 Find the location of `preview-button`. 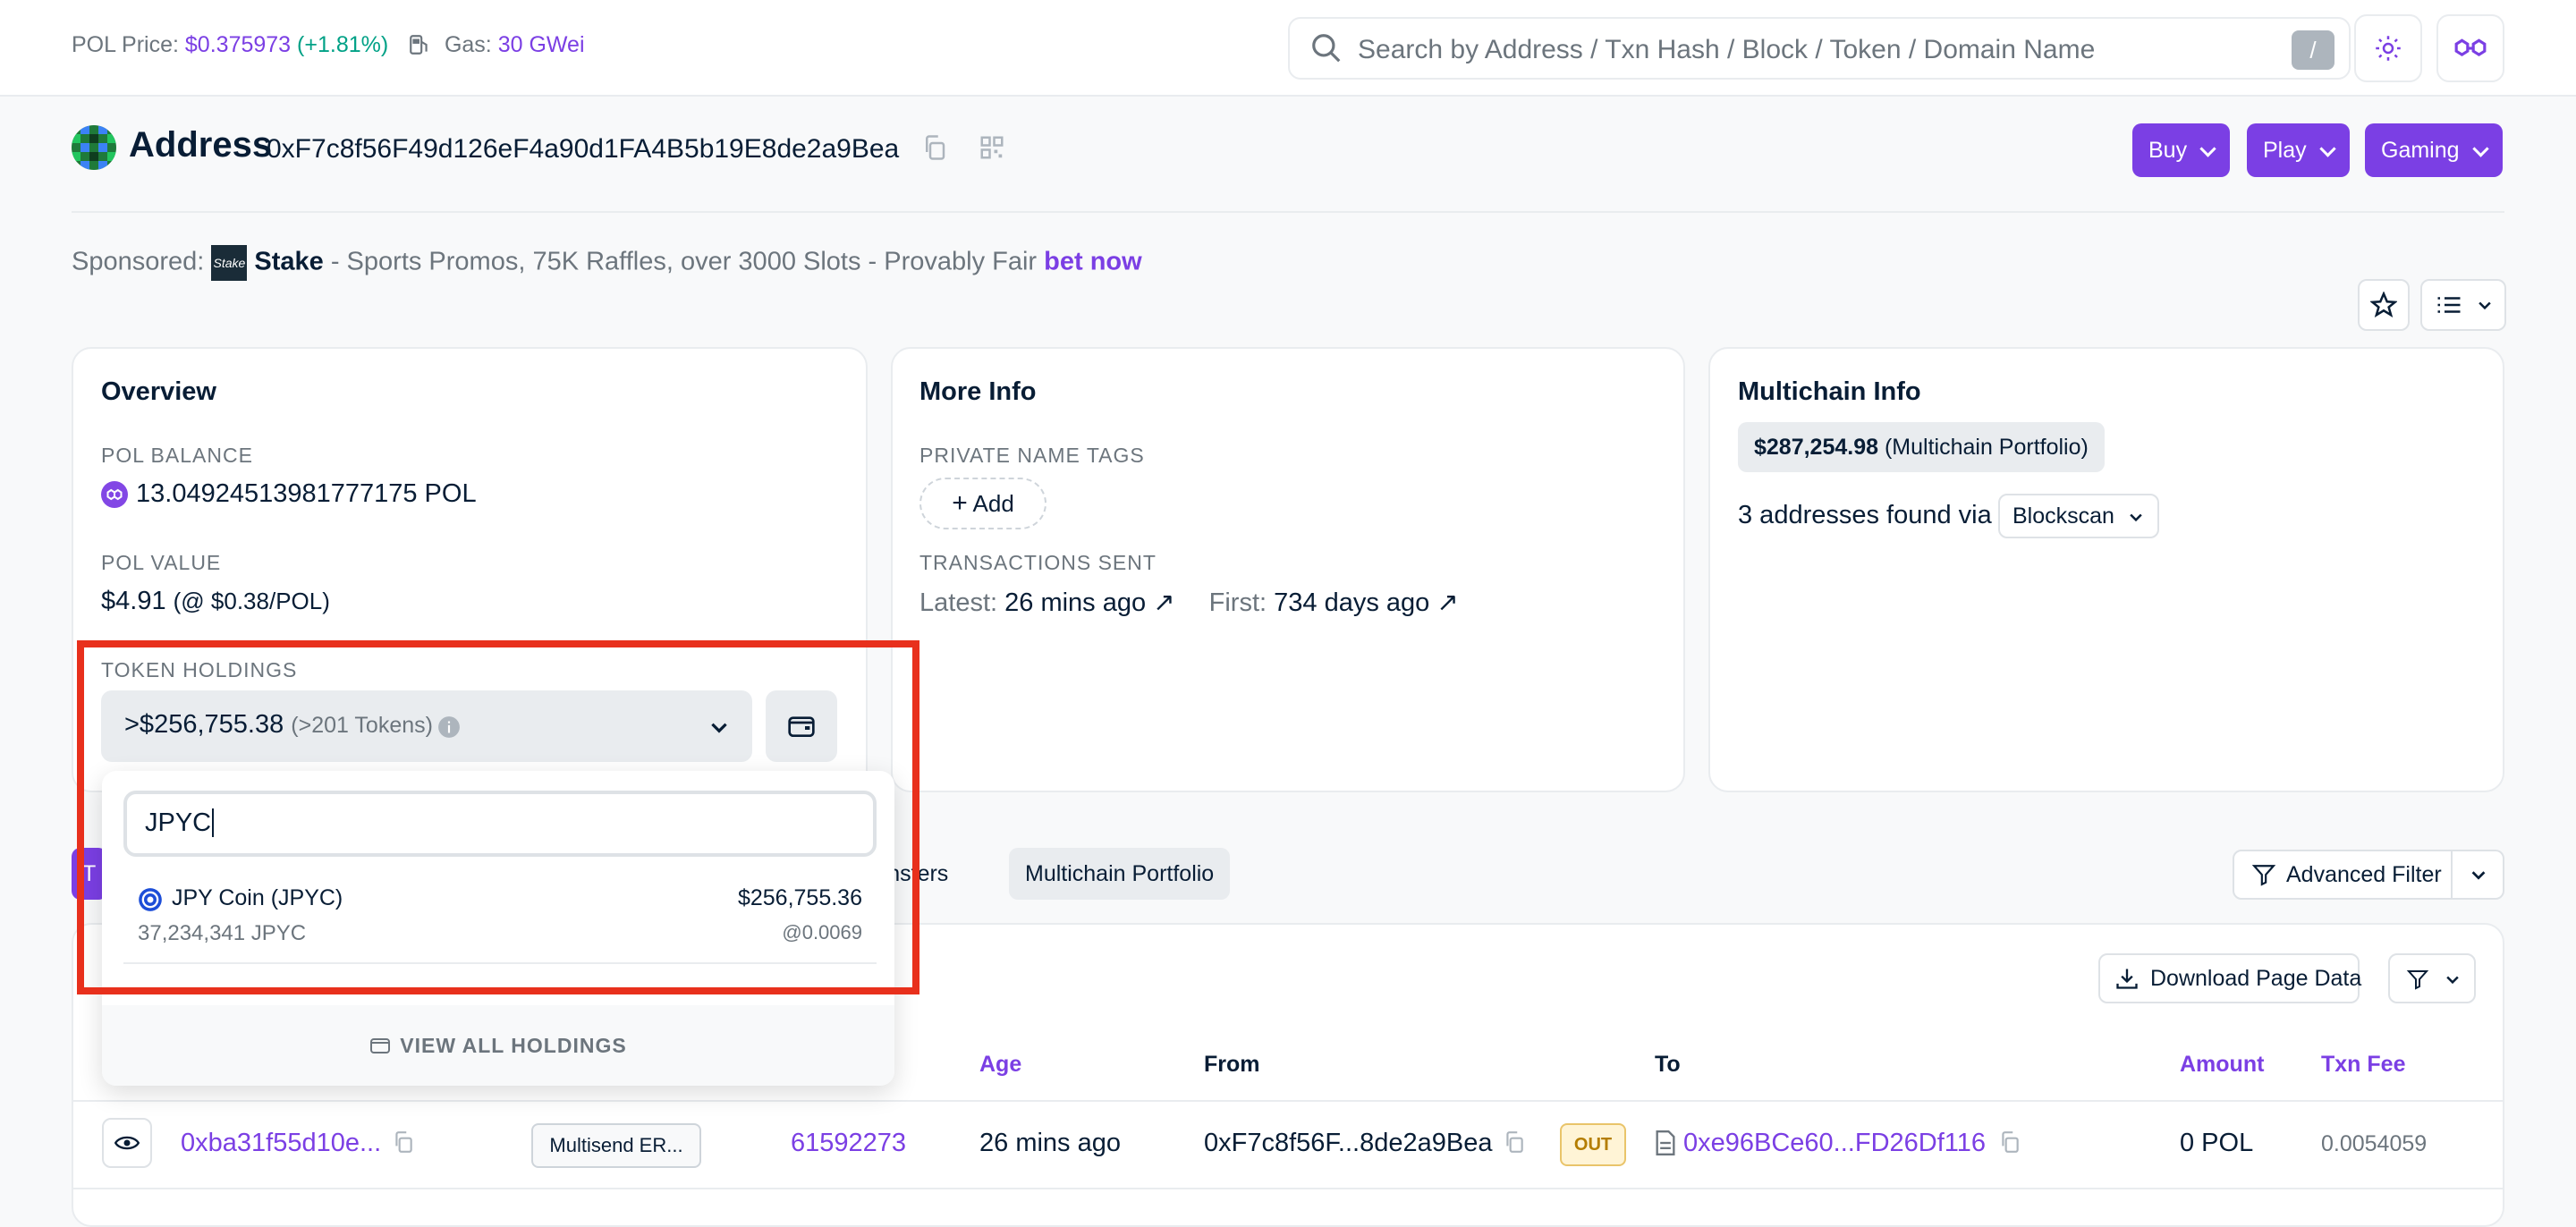

preview-button is located at coordinates (127, 1143).